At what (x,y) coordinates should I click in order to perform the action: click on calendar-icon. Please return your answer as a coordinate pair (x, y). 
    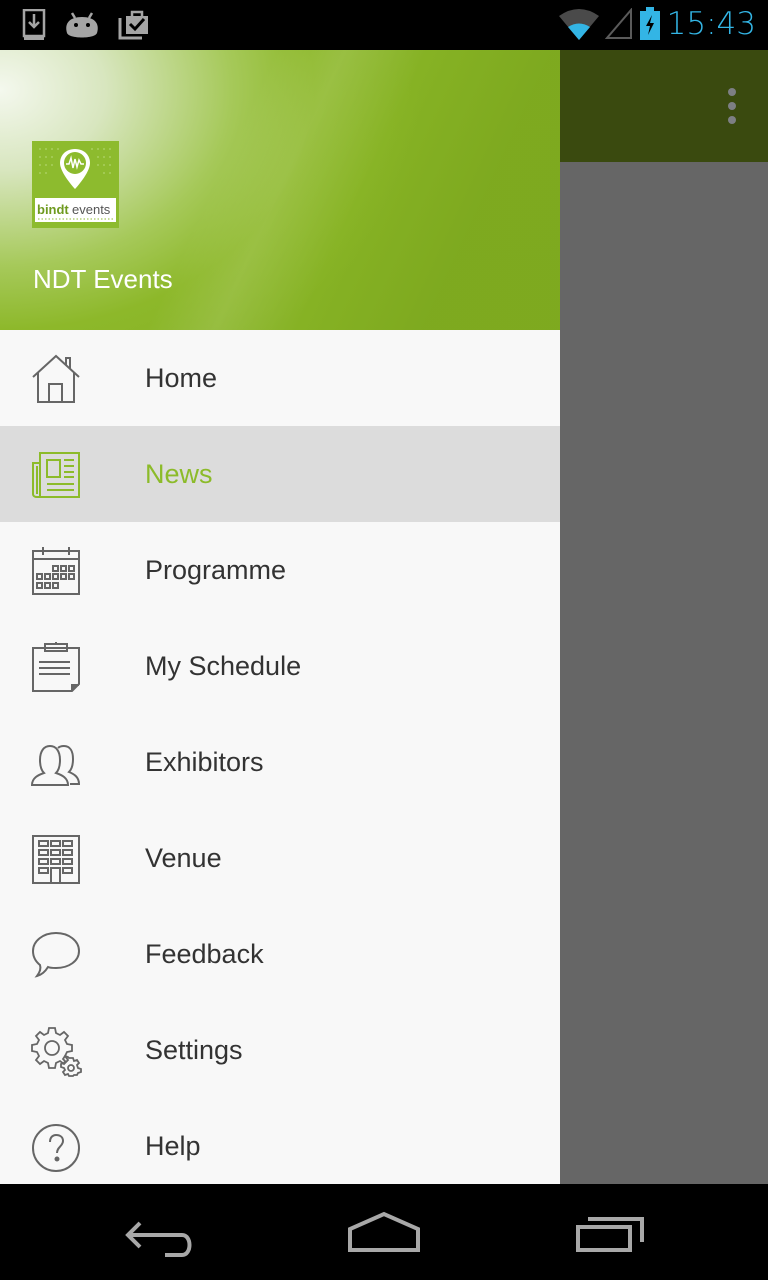
    Looking at the image, I should click on (56, 571).